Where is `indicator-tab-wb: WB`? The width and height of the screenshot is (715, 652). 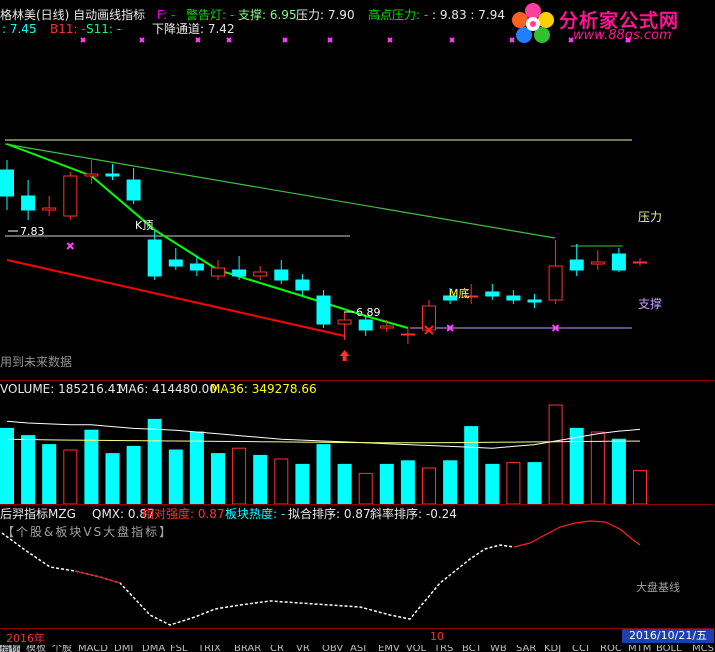
indicator-tab-wb: WB is located at coordinates (498, 648).